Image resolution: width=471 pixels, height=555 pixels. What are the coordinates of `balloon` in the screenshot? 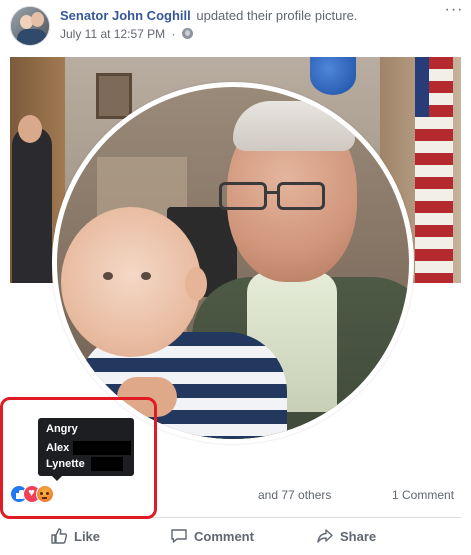 It's located at (333, 76).